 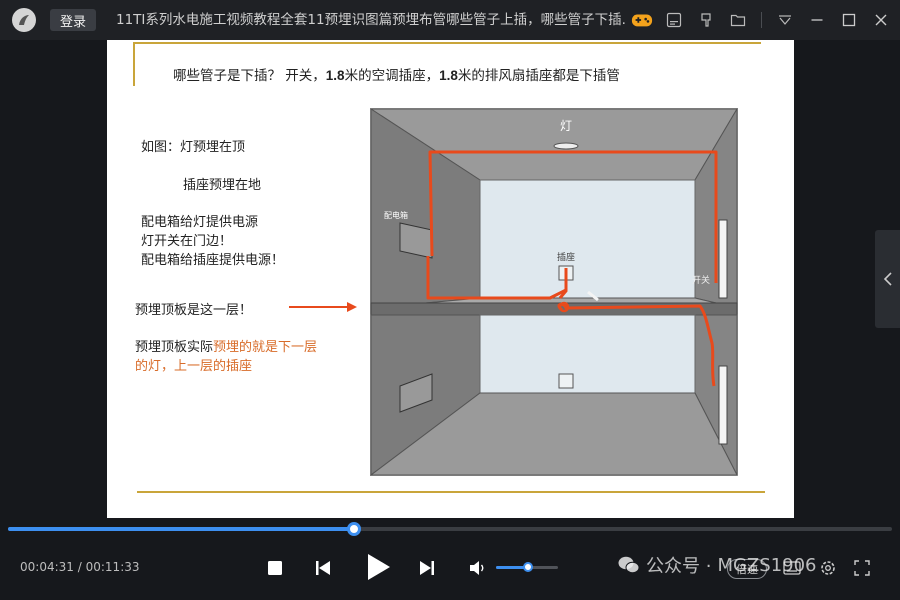 I want to click on volume-slider, so click(x=527, y=567).